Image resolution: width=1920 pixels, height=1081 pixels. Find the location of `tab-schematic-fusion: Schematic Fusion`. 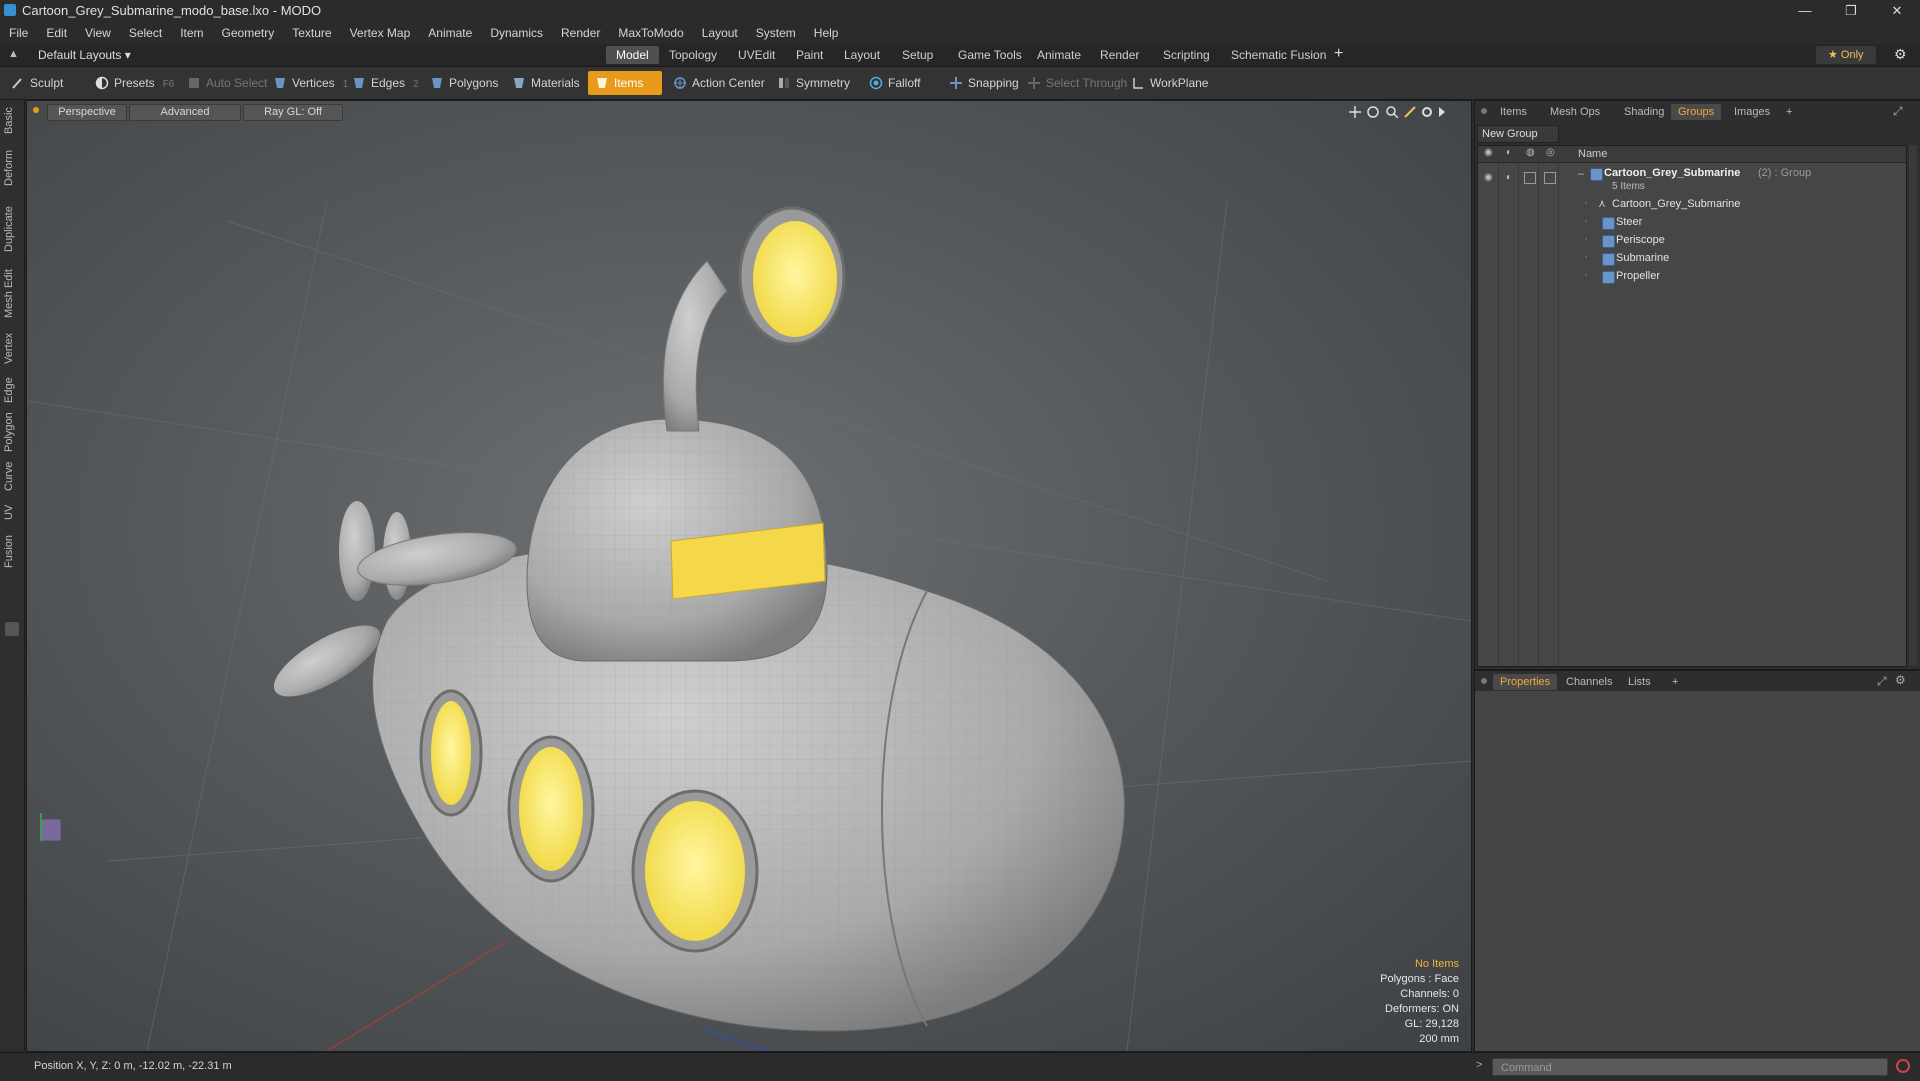

tab-schematic-fusion: Schematic Fusion is located at coordinates (1278, 55).